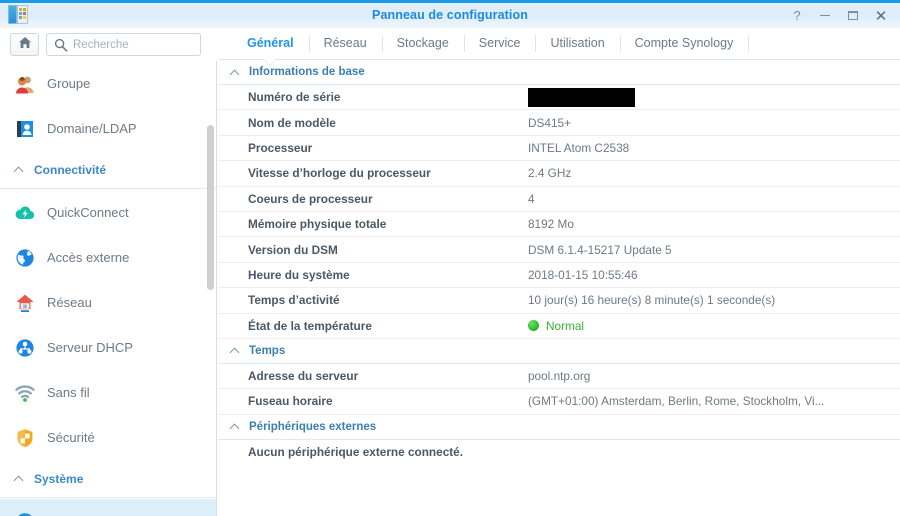 This screenshot has height=516, width=900. What do you see at coordinates (70, 169) in the screenshot?
I see `sidebar-group-label: Connectivité` at bounding box center [70, 169].